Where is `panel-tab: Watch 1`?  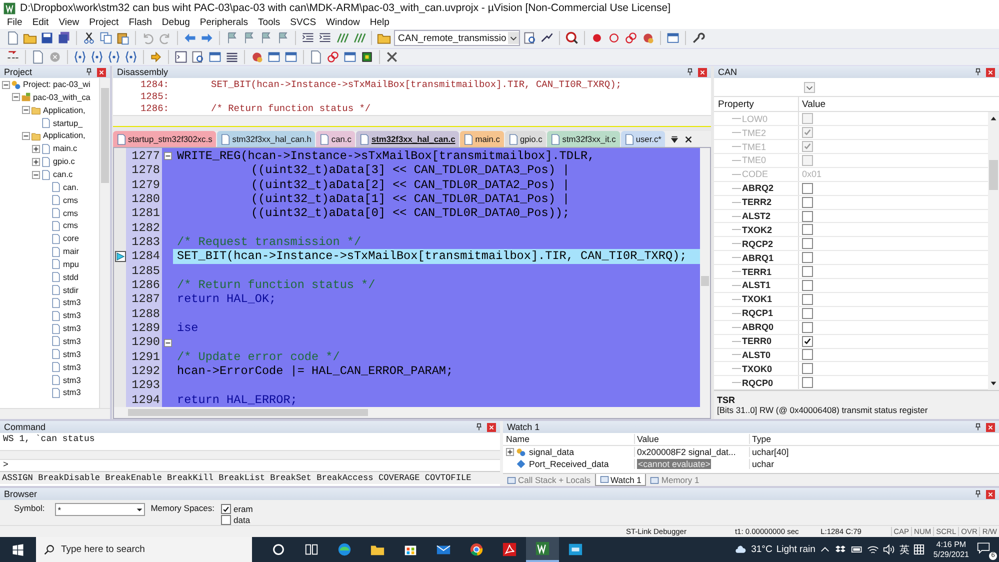 panel-tab: Watch 1 is located at coordinates (620, 480).